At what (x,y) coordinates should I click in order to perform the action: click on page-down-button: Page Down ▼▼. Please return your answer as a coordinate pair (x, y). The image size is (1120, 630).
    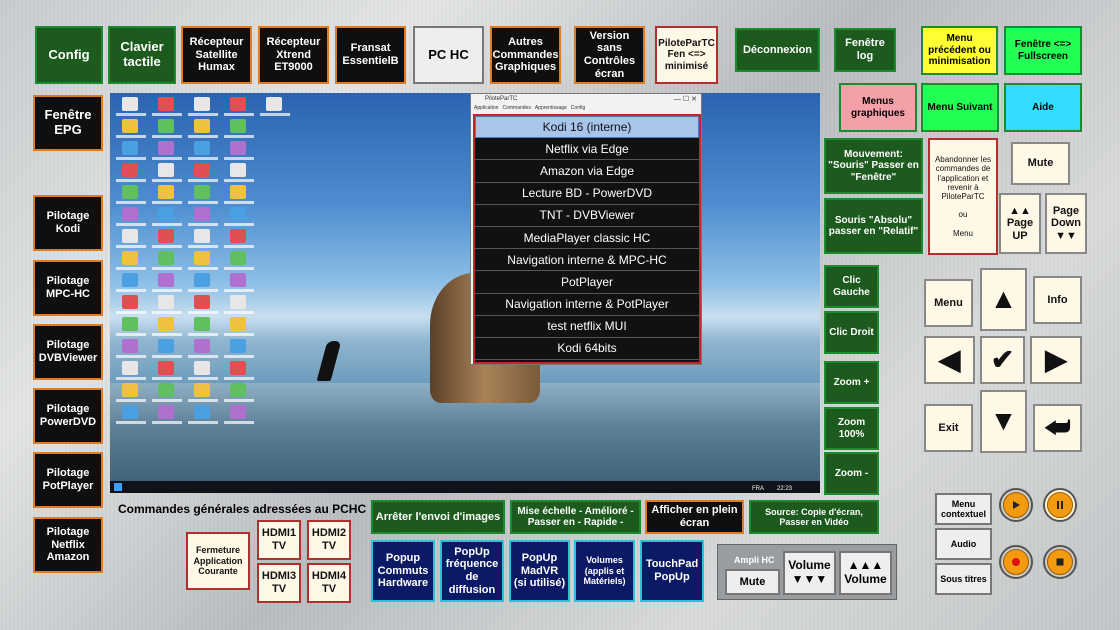
    Looking at the image, I should click on (1066, 223).